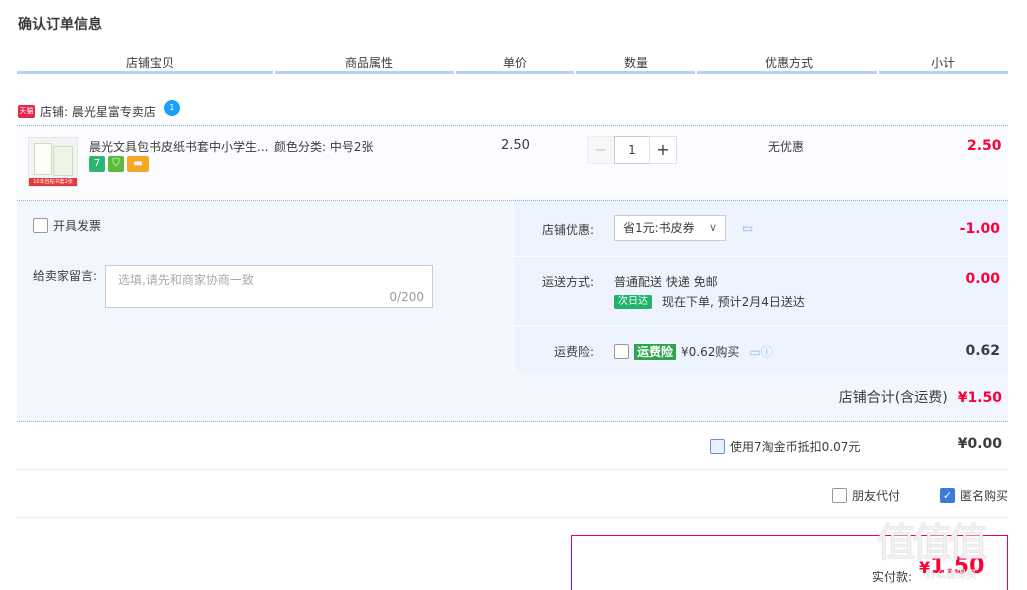  Describe the element at coordinates (138, 164) in the screenshot. I see `credit-card-icon: ▬` at that location.